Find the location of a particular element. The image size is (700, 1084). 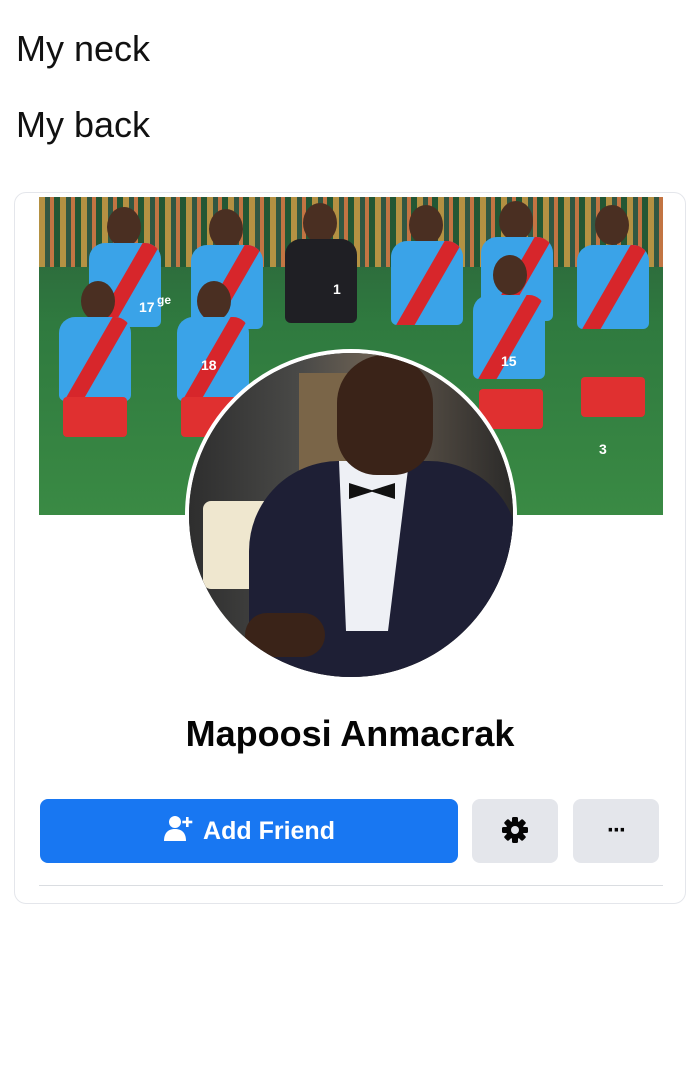

jersey-number: 17 is located at coordinates (147, 307).